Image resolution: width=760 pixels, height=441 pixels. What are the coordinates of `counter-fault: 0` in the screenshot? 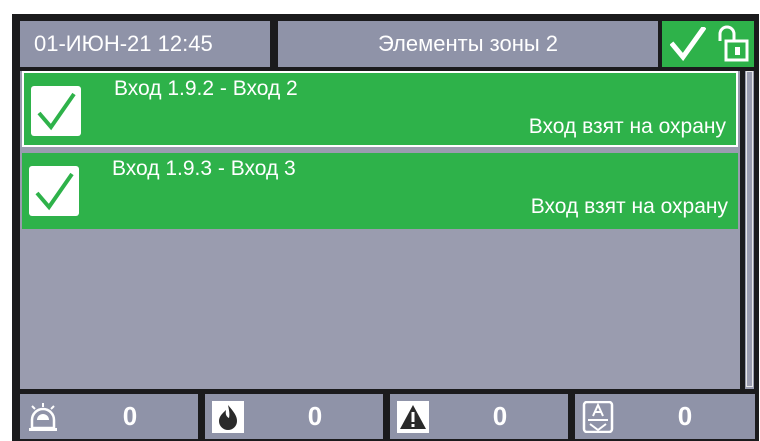 It's located at (479, 416).